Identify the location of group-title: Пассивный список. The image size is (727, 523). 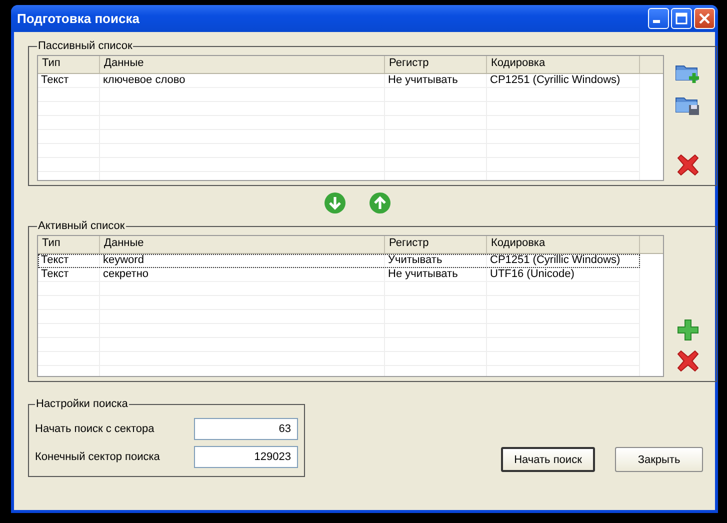
(85, 46).